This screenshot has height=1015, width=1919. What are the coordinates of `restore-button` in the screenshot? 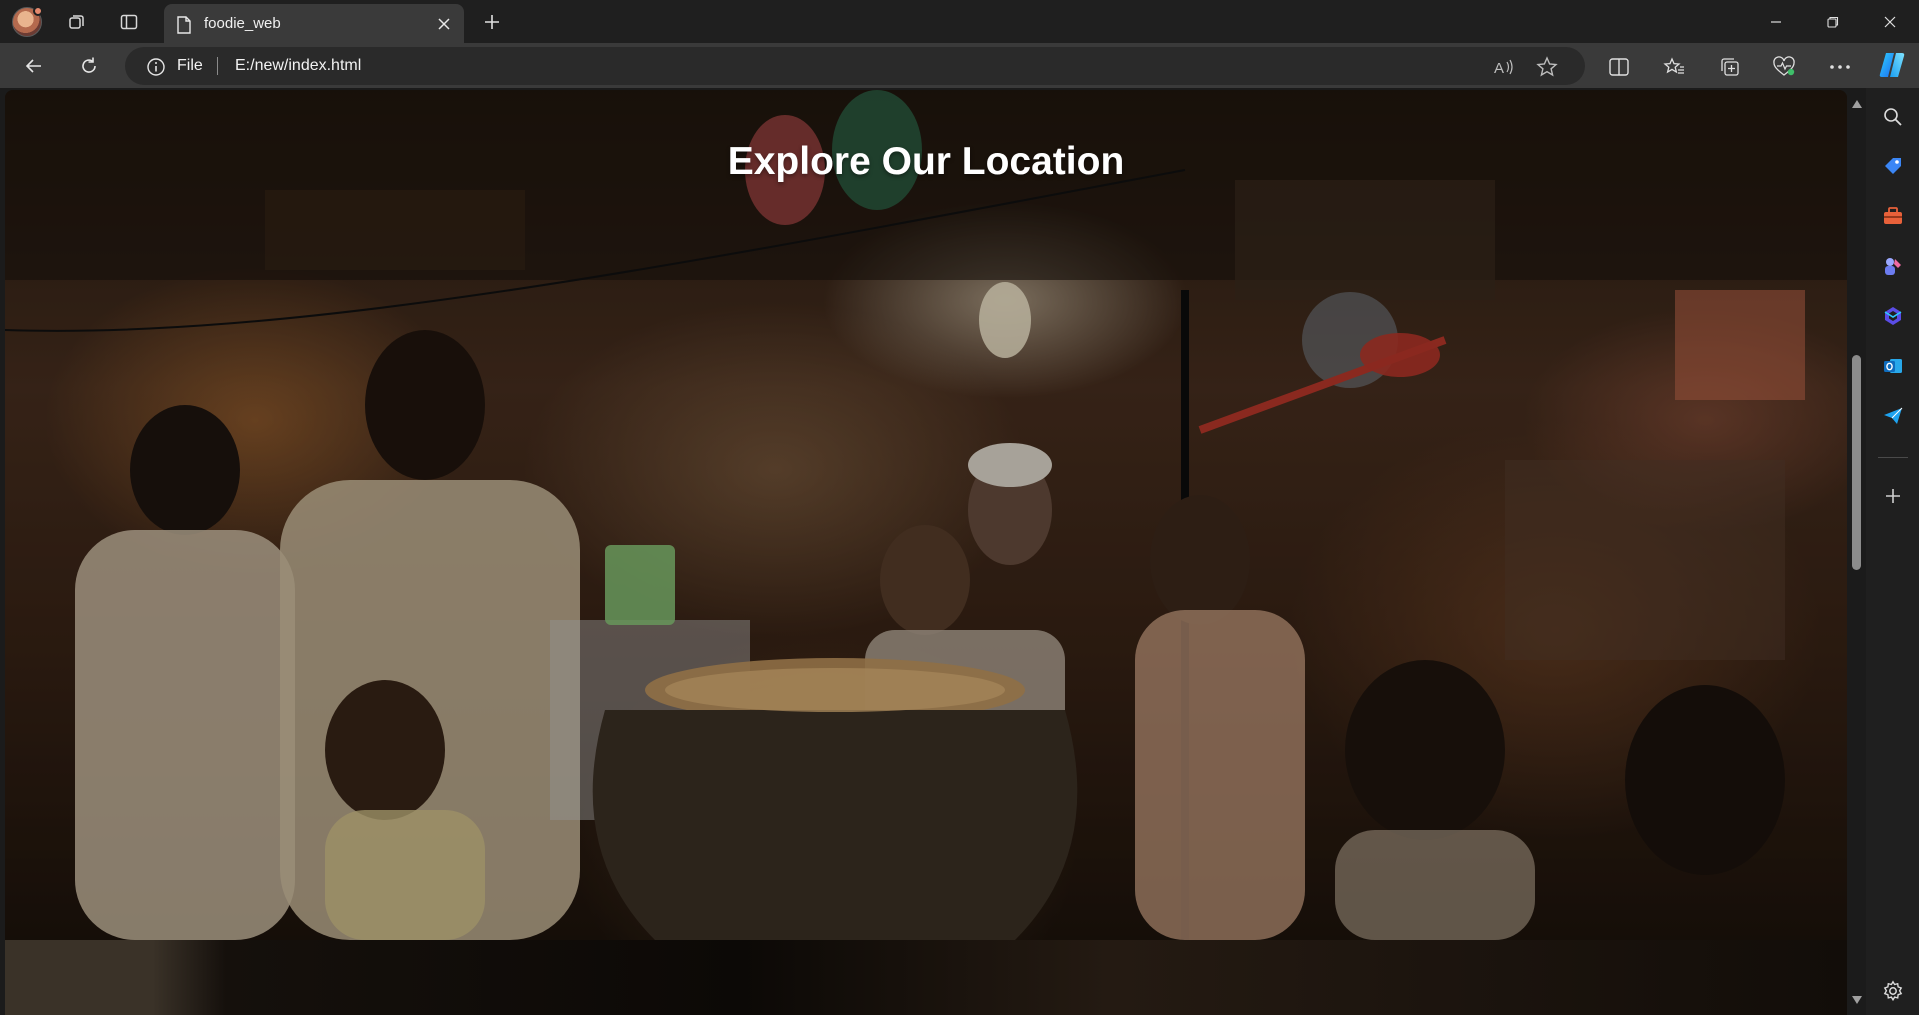 It's located at (1833, 21).